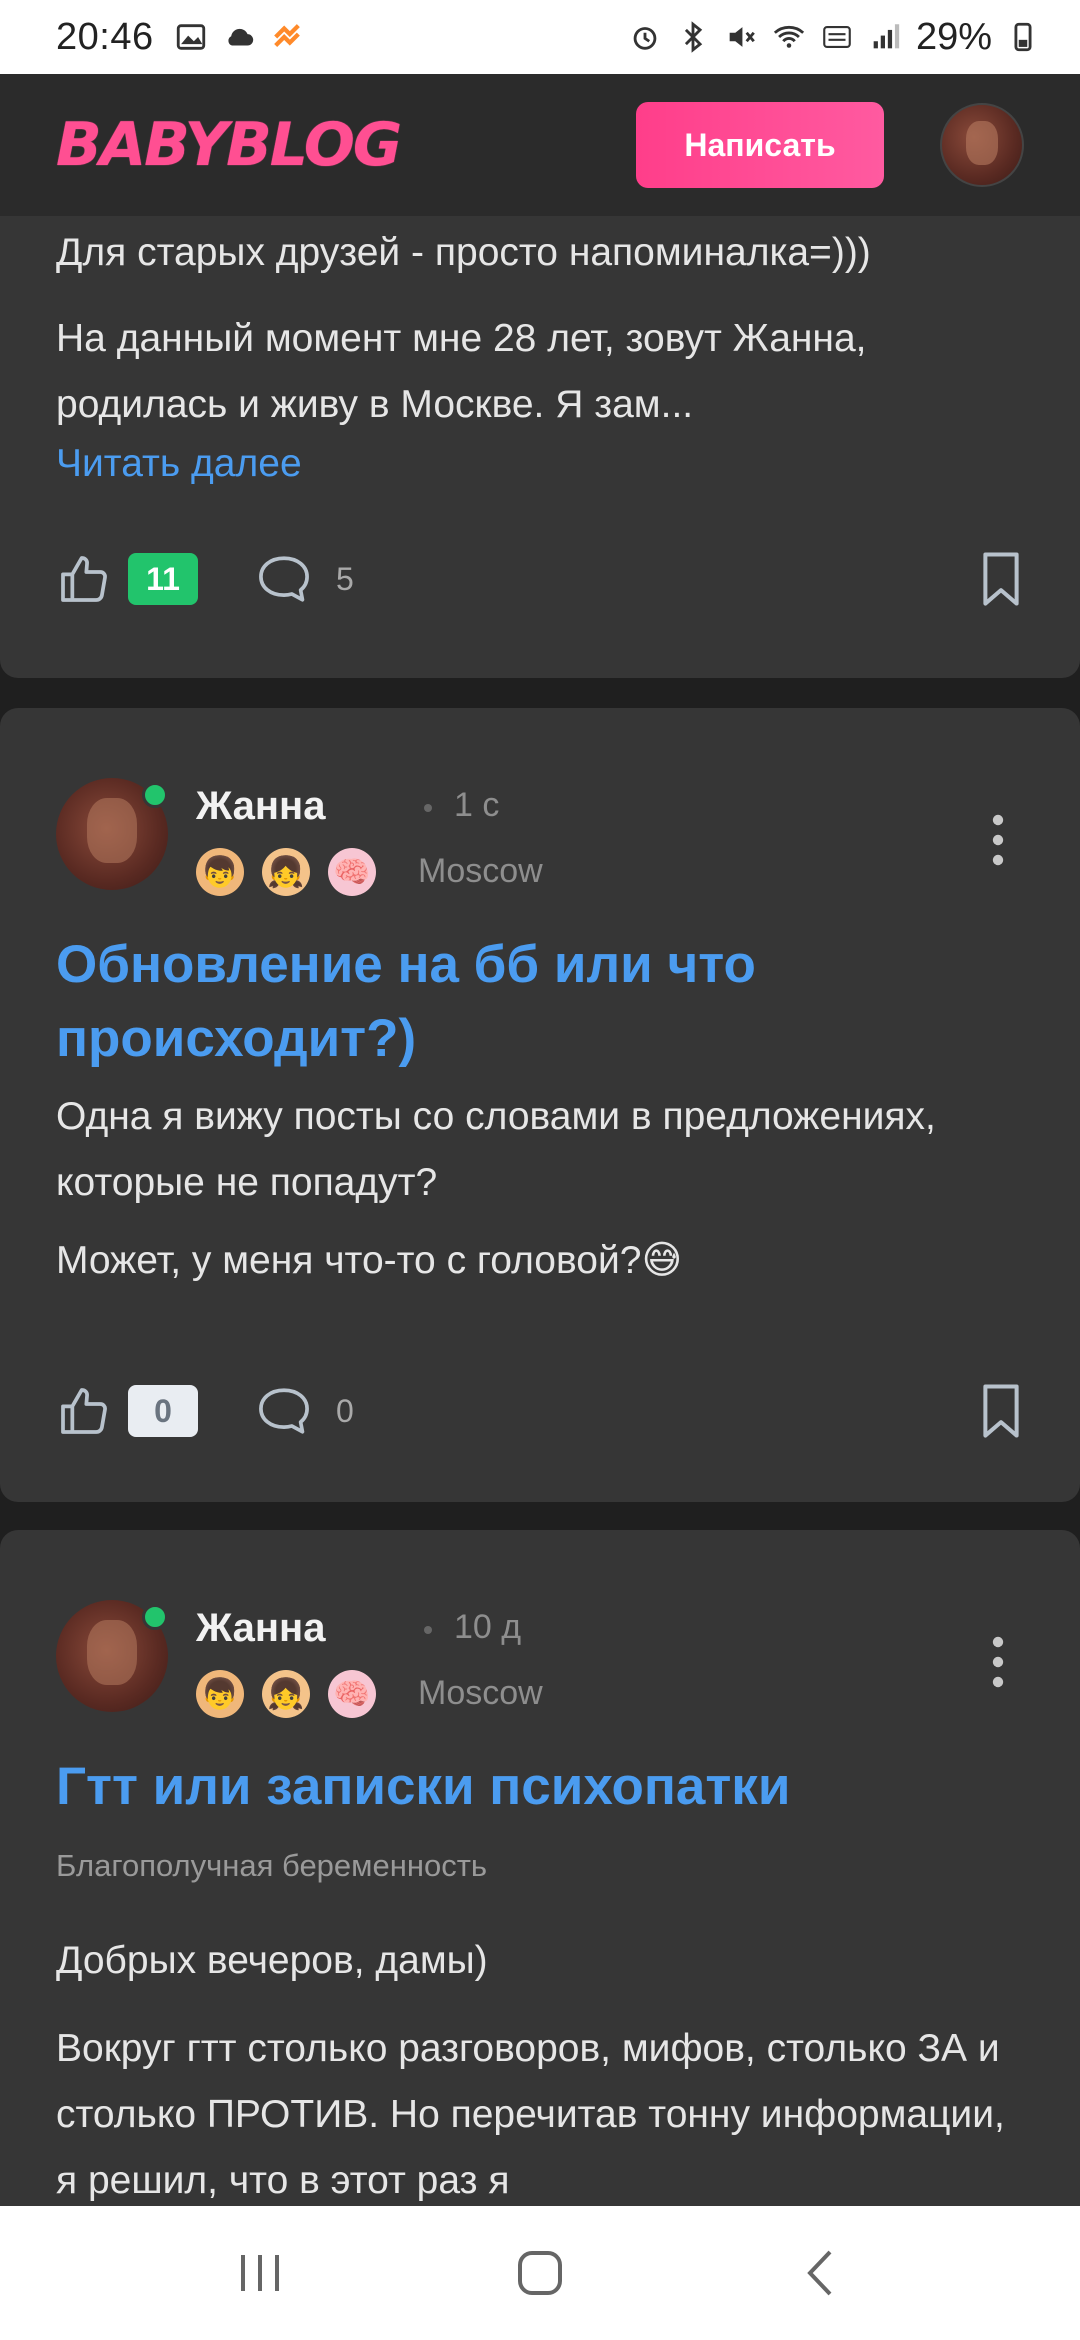 This screenshot has height=2340, width=1080. I want to click on user-avatar, so click(982, 145).